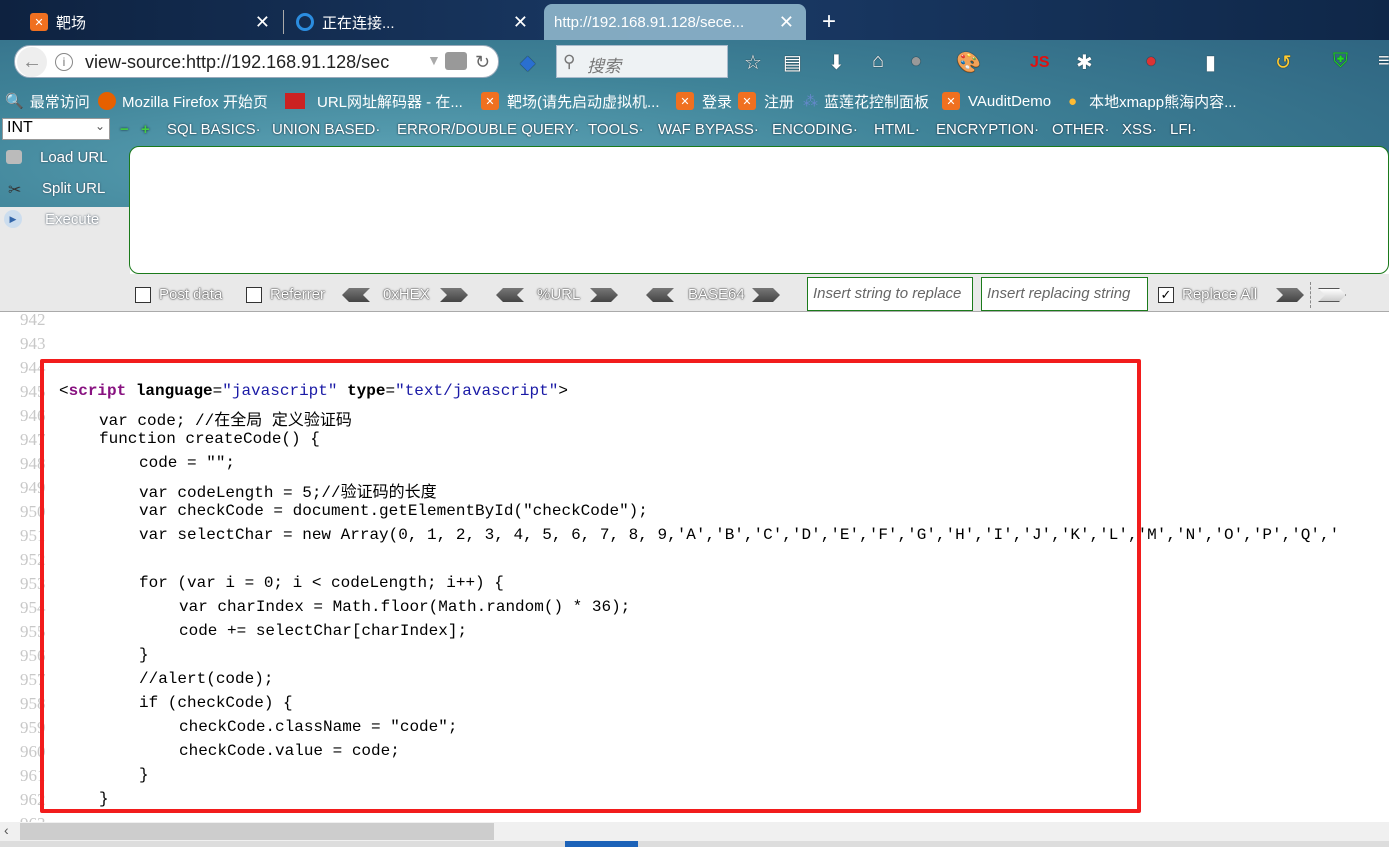  What do you see at coordinates (482, 62) in the screenshot?
I see `reload-icon: ↻` at bounding box center [482, 62].